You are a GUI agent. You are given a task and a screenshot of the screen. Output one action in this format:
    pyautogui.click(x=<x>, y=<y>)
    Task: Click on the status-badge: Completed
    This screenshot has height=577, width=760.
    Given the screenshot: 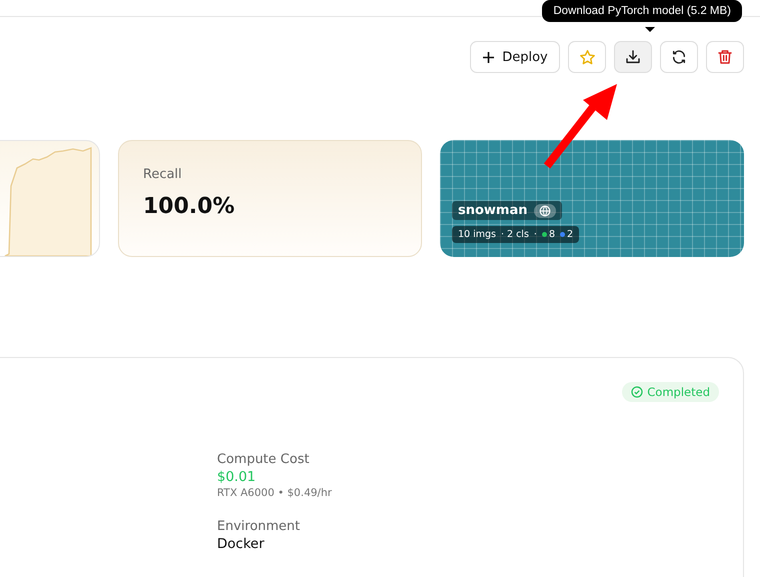 What is the action you would take?
    pyautogui.click(x=670, y=392)
    